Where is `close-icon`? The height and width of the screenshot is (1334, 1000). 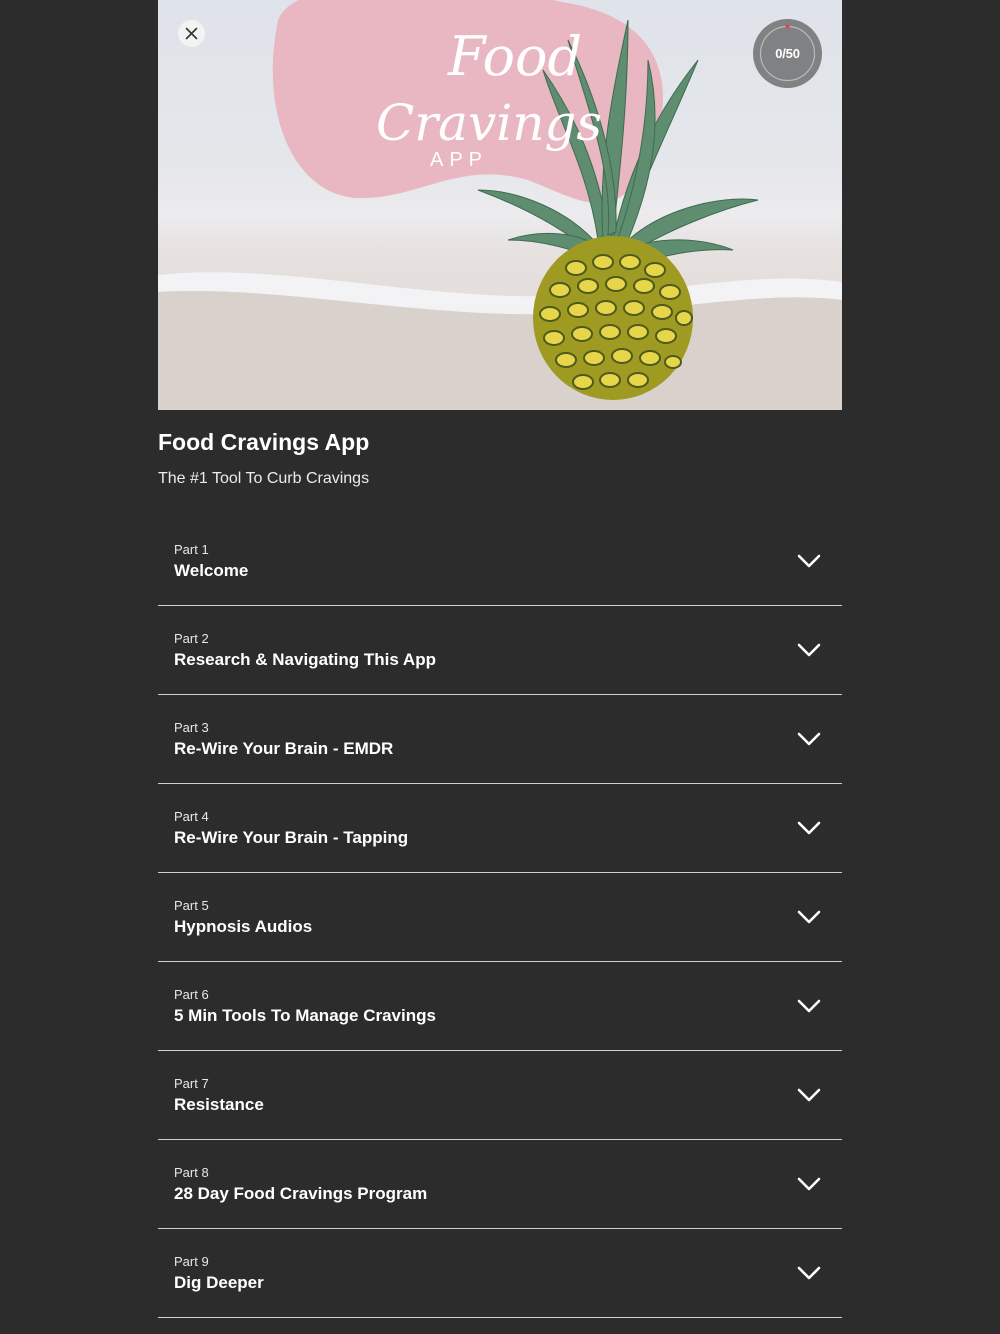
close-icon is located at coordinates (191, 33).